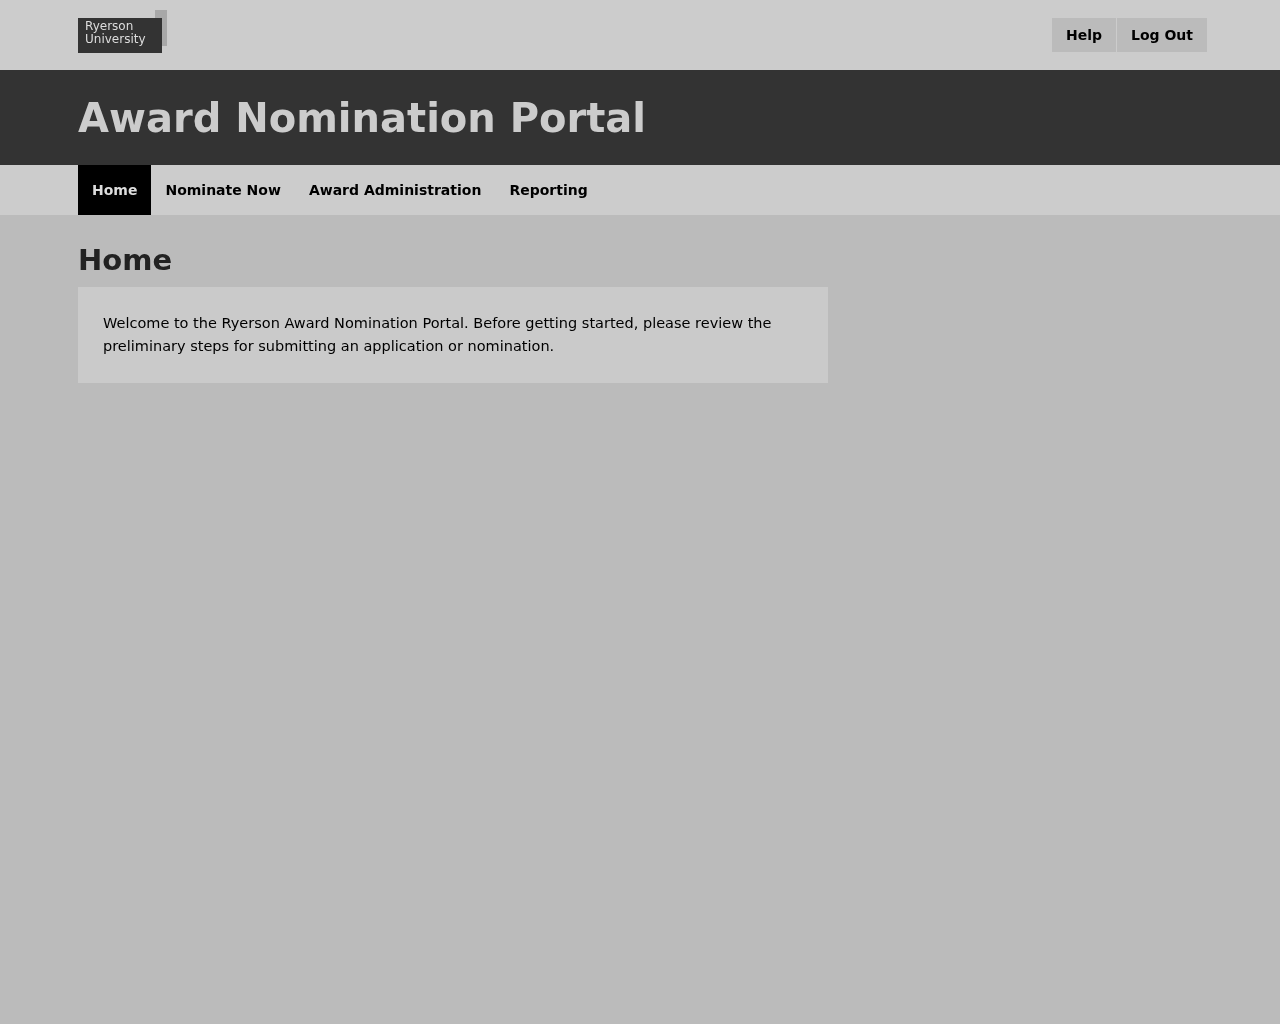  What do you see at coordinates (395, 190) in the screenshot?
I see `nav-tab: Award Administration` at bounding box center [395, 190].